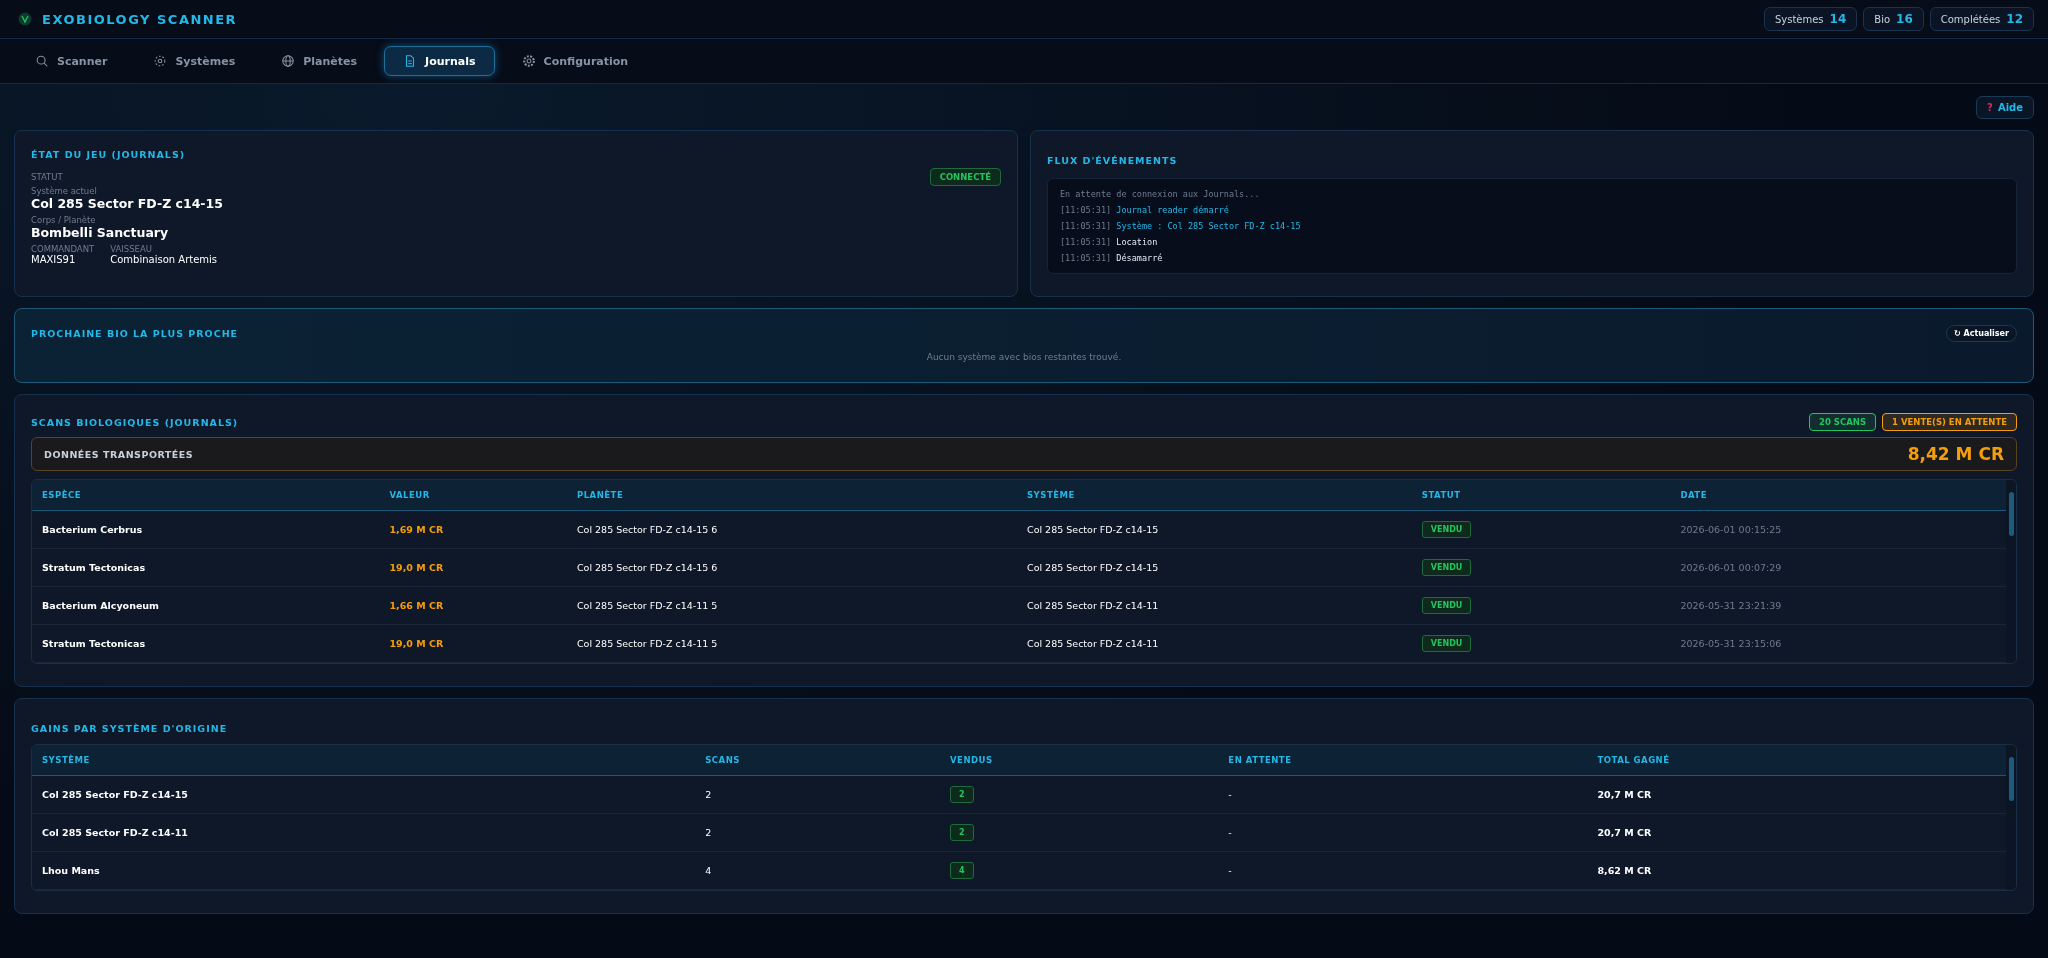 The image size is (2048, 958). Describe the element at coordinates (129, 728) in the screenshot. I see `card-title: GAINS PAR SYSTÈME D'ORIGINE` at that location.